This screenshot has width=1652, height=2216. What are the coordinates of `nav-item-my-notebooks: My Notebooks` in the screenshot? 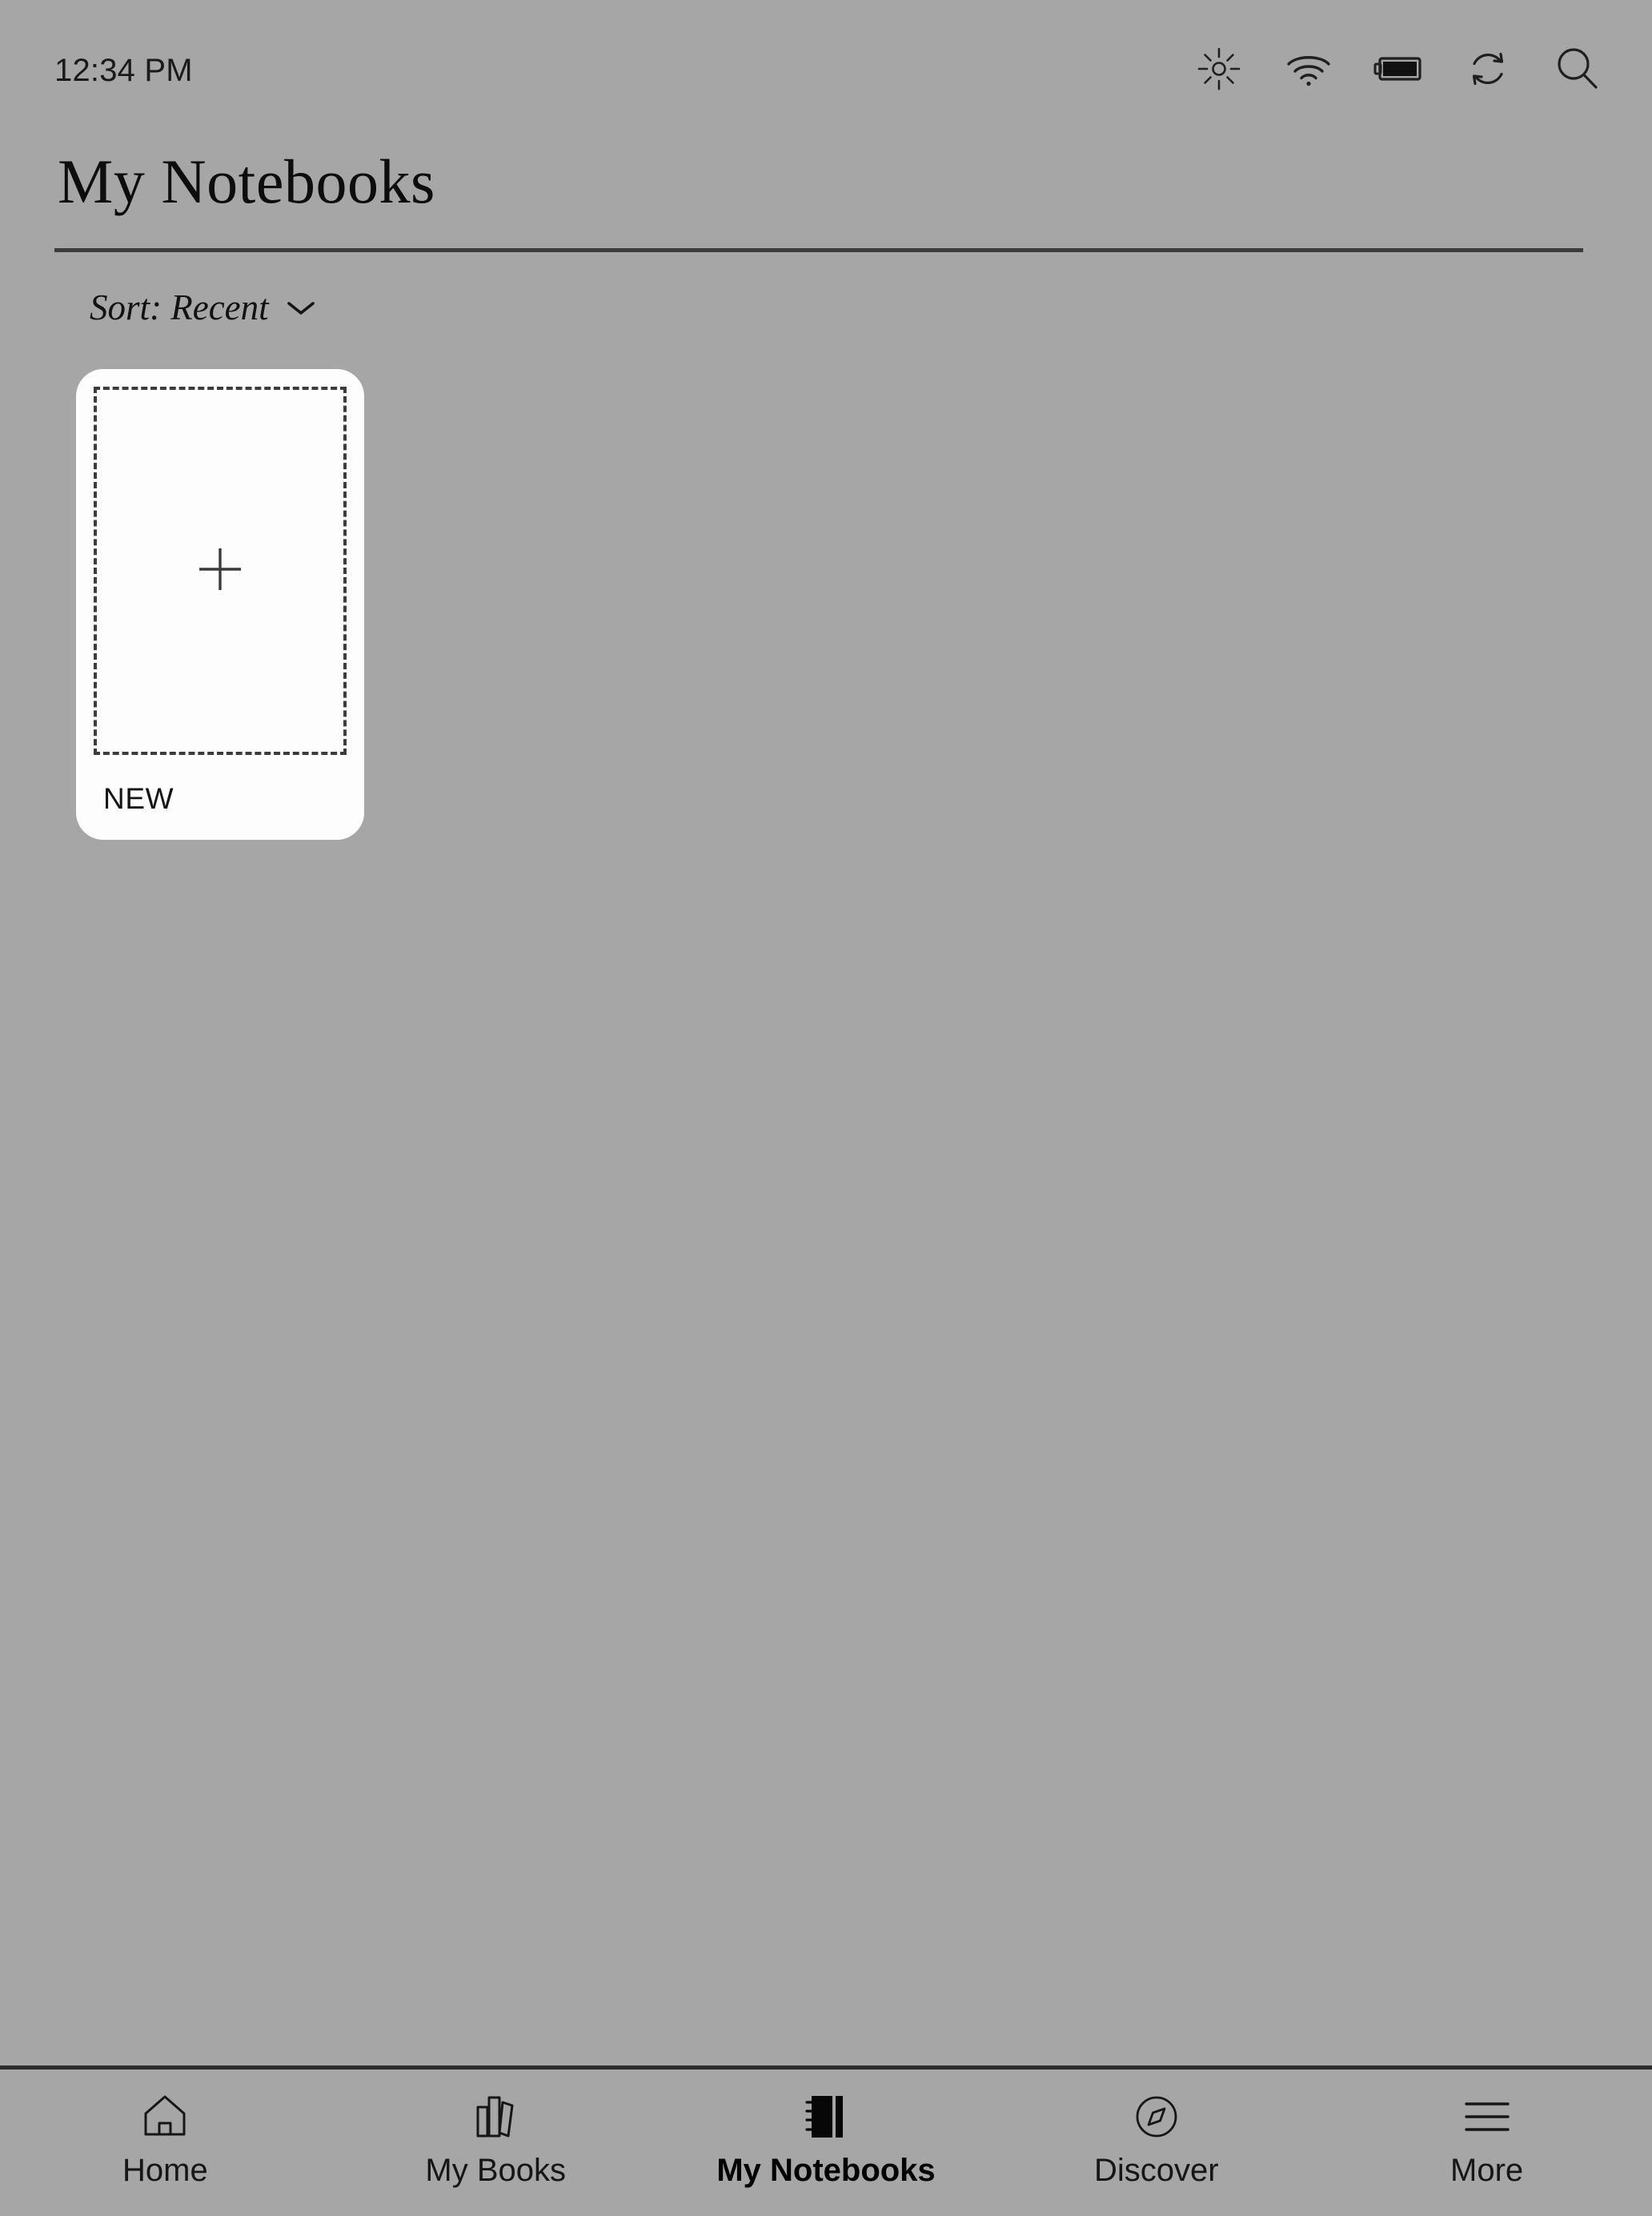 It's located at (826, 2127).